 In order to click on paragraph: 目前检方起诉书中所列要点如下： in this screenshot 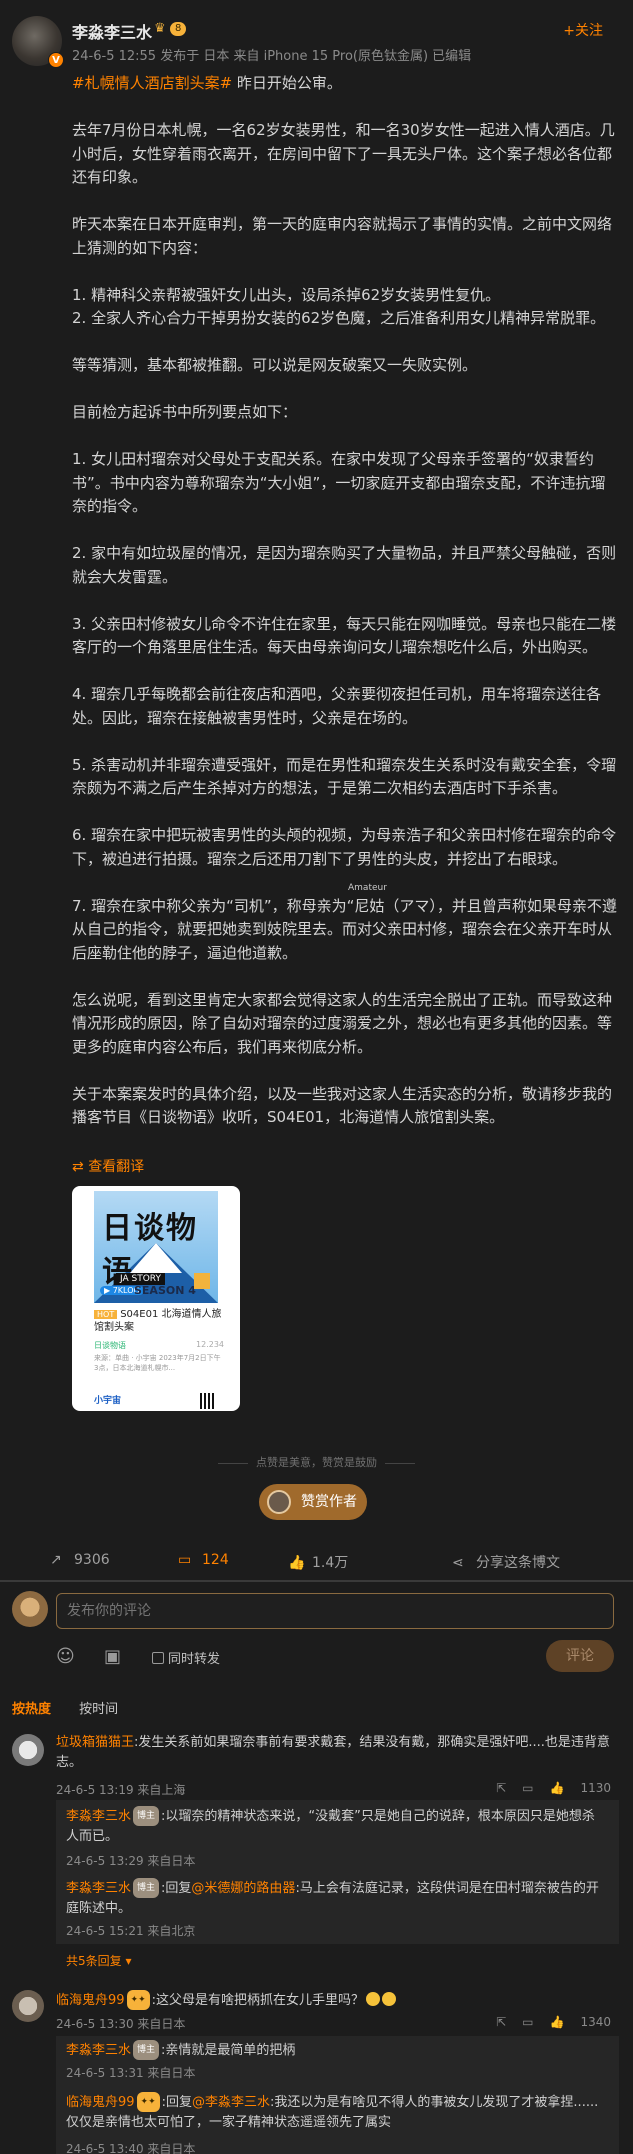, I will do `click(185, 412)`.